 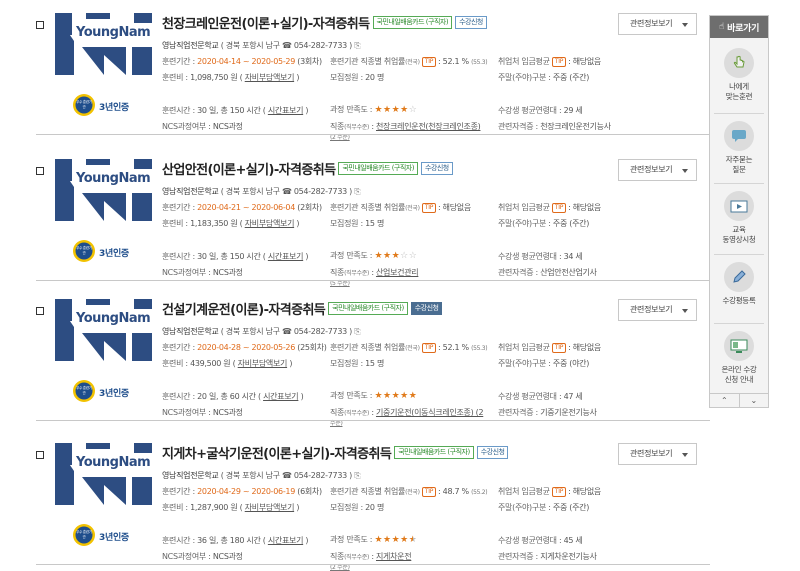 I want to click on institution-line: 영남직업전문학교 ( 경북 포항시 남구 ☎ 054-282-7733 ) ⎘, so click(x=261, y=331).